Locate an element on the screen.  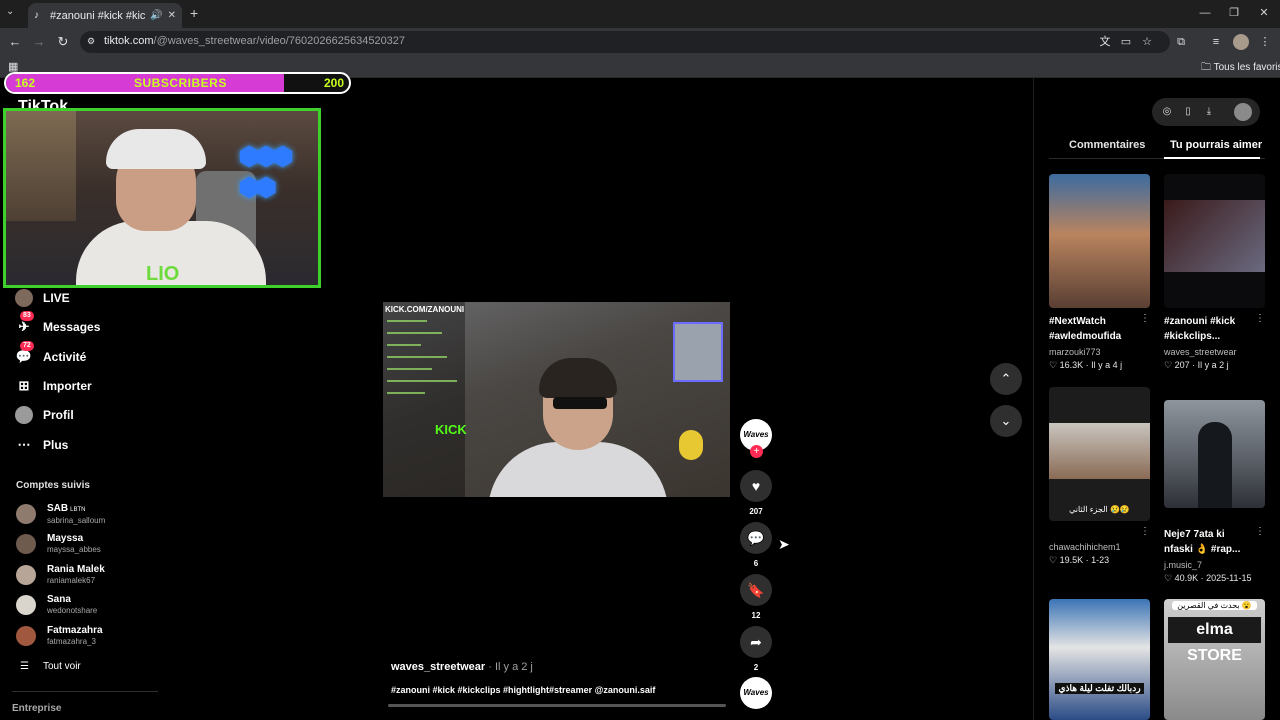
more-icon: ⋯ is located at coordinates (24, 444).